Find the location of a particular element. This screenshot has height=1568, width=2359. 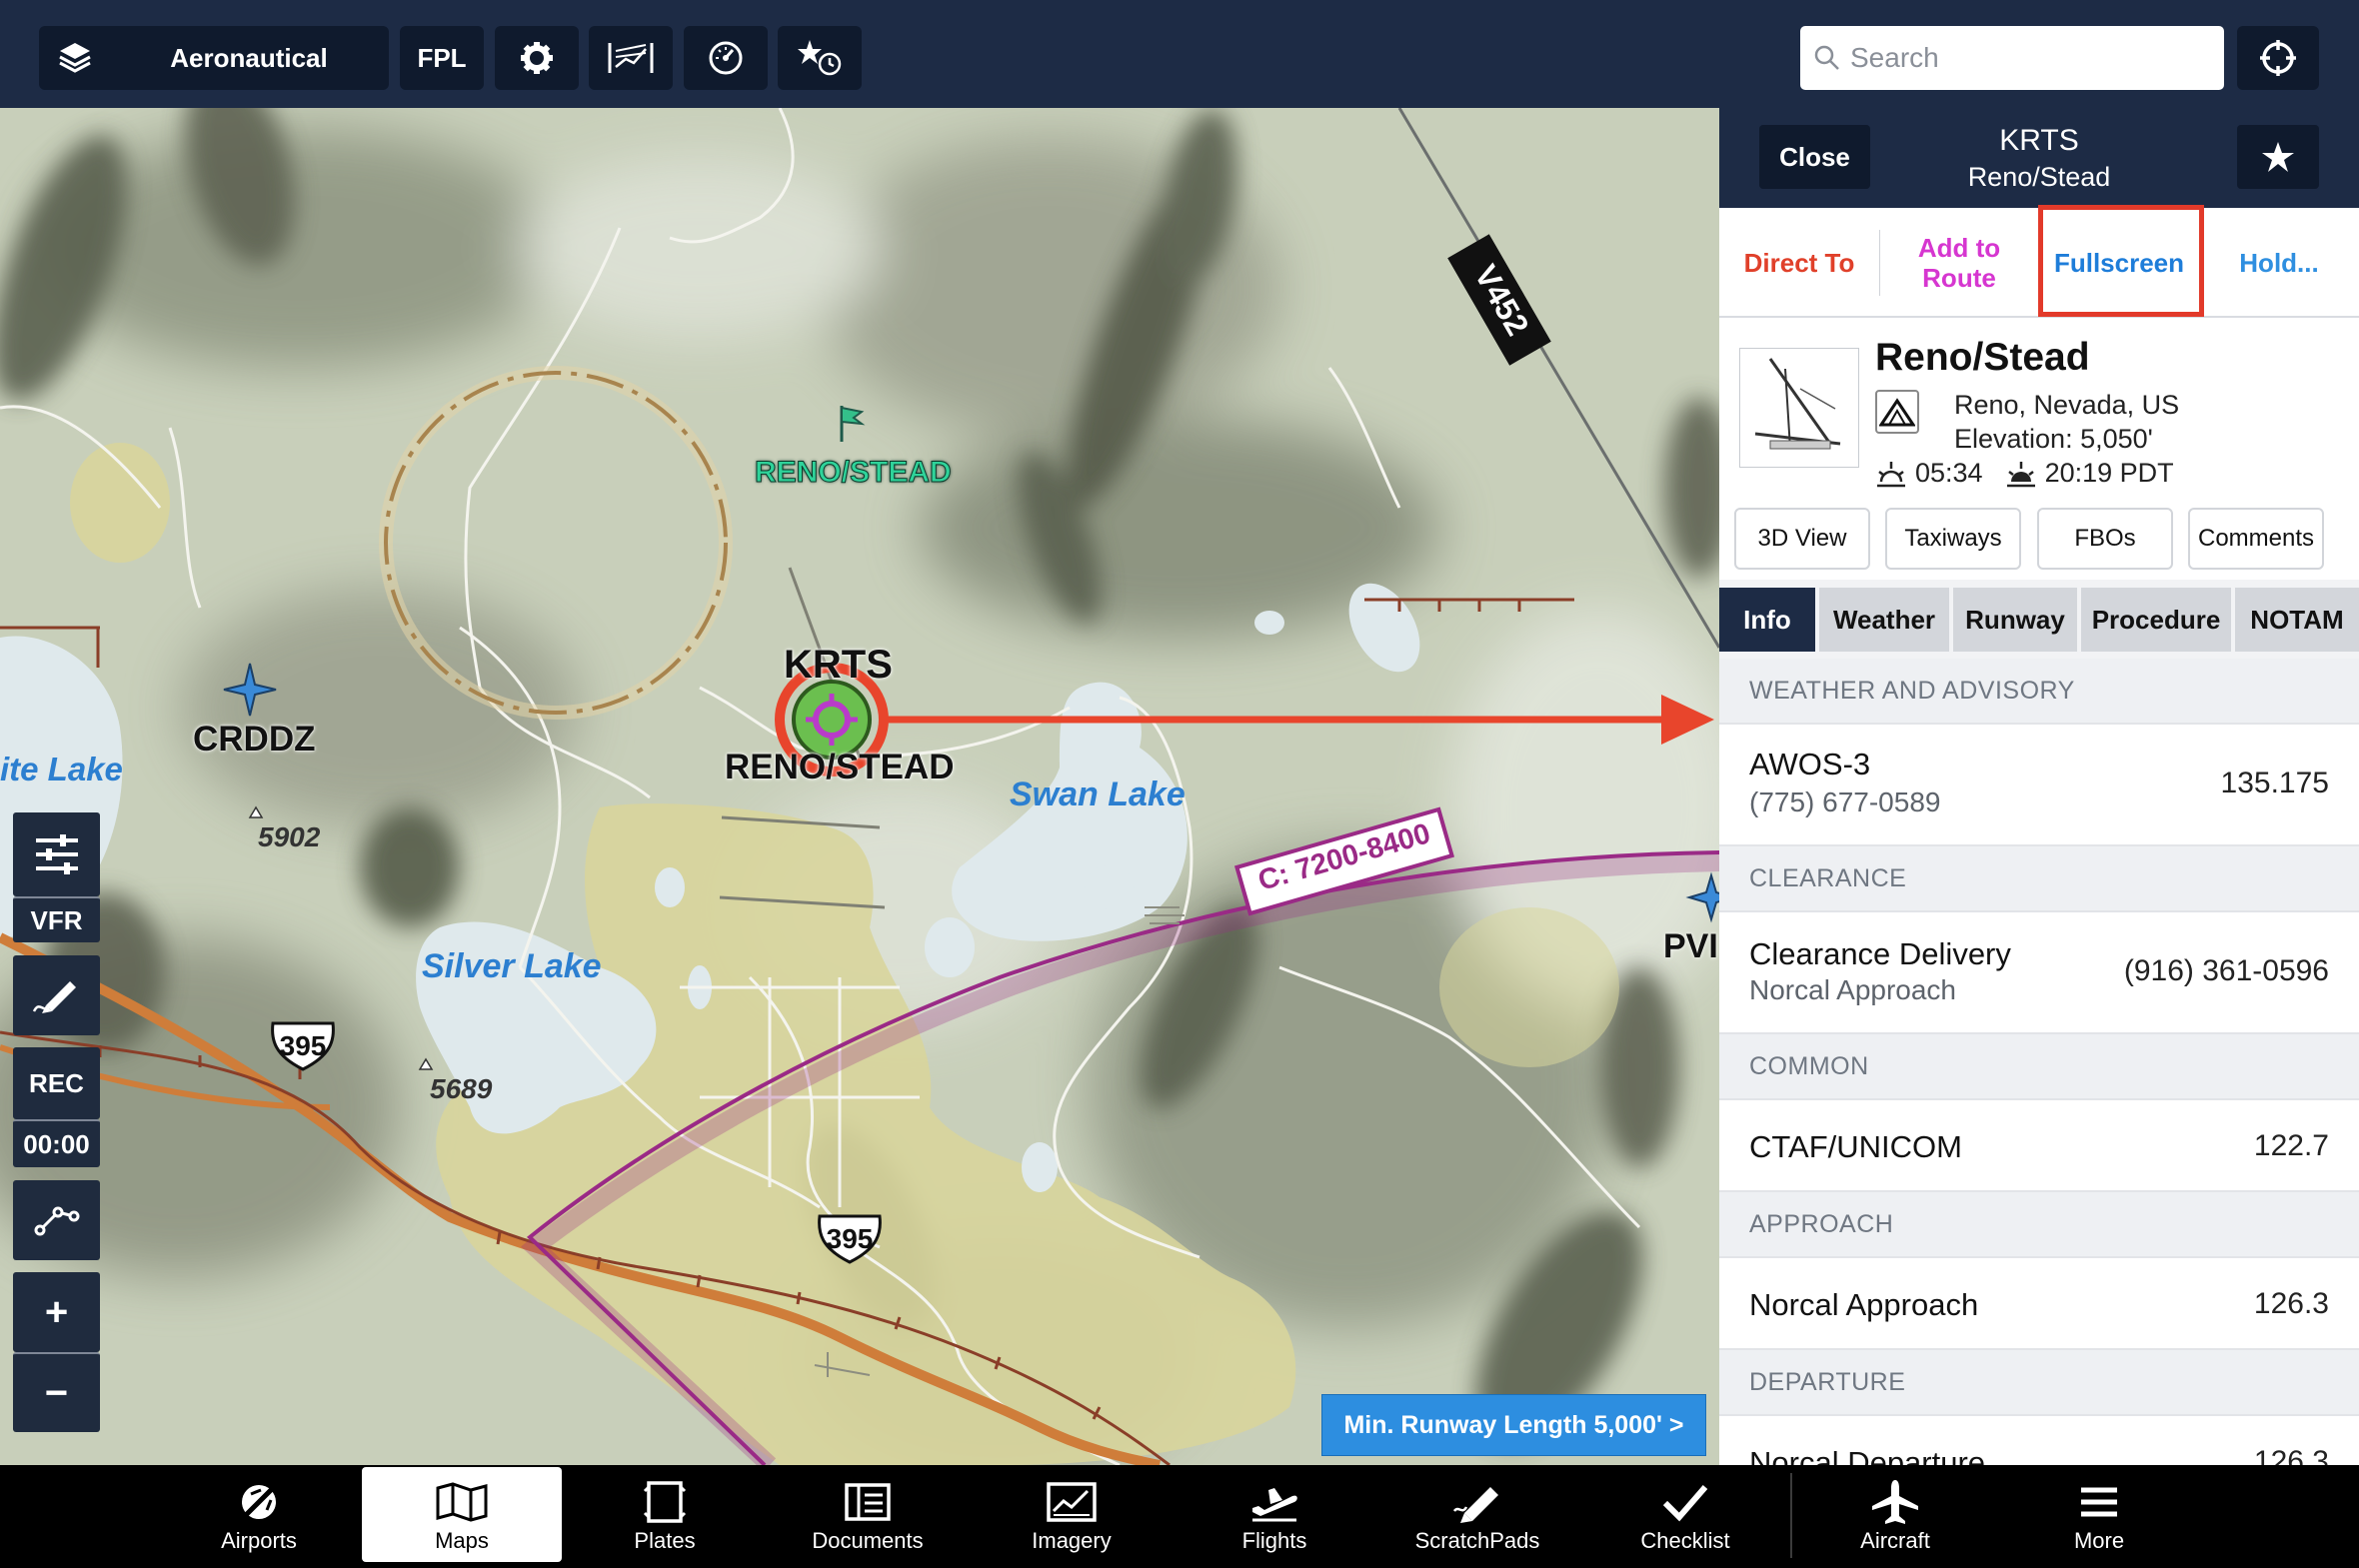

gauge-icon is located at coordinates (726, 58).